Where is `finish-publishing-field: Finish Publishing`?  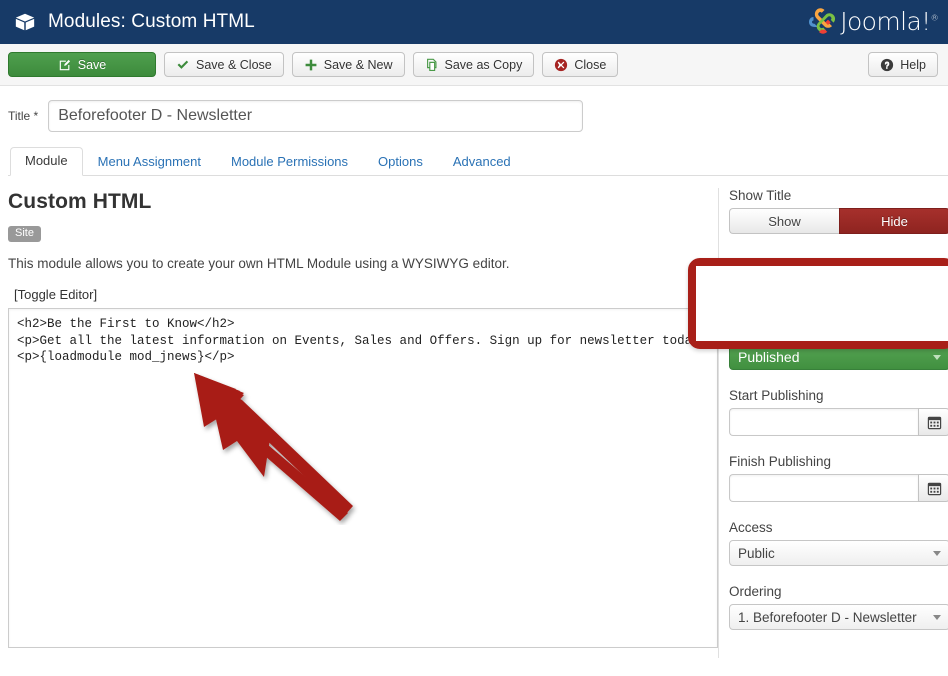 finish-publishing-field: Finish Publishing is located at coordinates (838, 478).